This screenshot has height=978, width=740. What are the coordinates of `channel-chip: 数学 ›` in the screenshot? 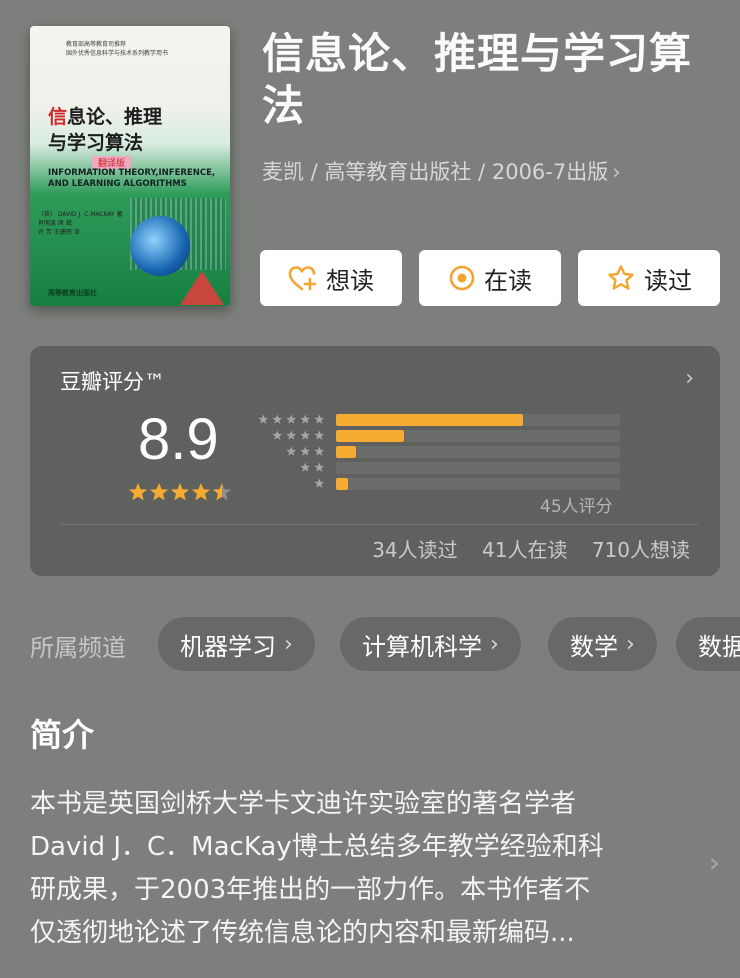 It's located at (602, 644).